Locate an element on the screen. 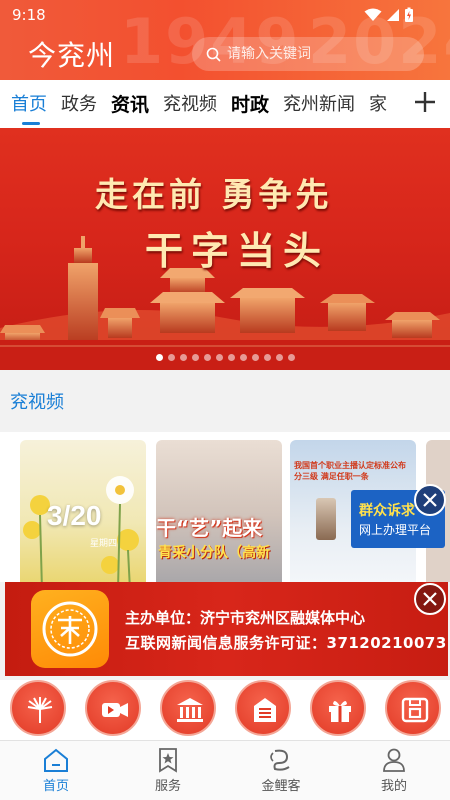 The width and height of the screenshot is (450, 800). shortcut-video-button is located at coordinates (113, 708).